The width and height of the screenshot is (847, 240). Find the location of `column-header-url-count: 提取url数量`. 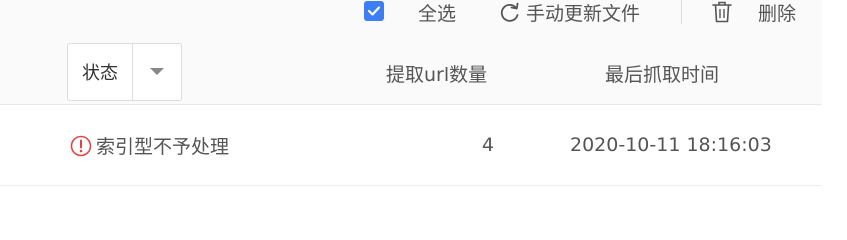

column-header-url-count: 提取url数量 is located at coordinates (436, 73).